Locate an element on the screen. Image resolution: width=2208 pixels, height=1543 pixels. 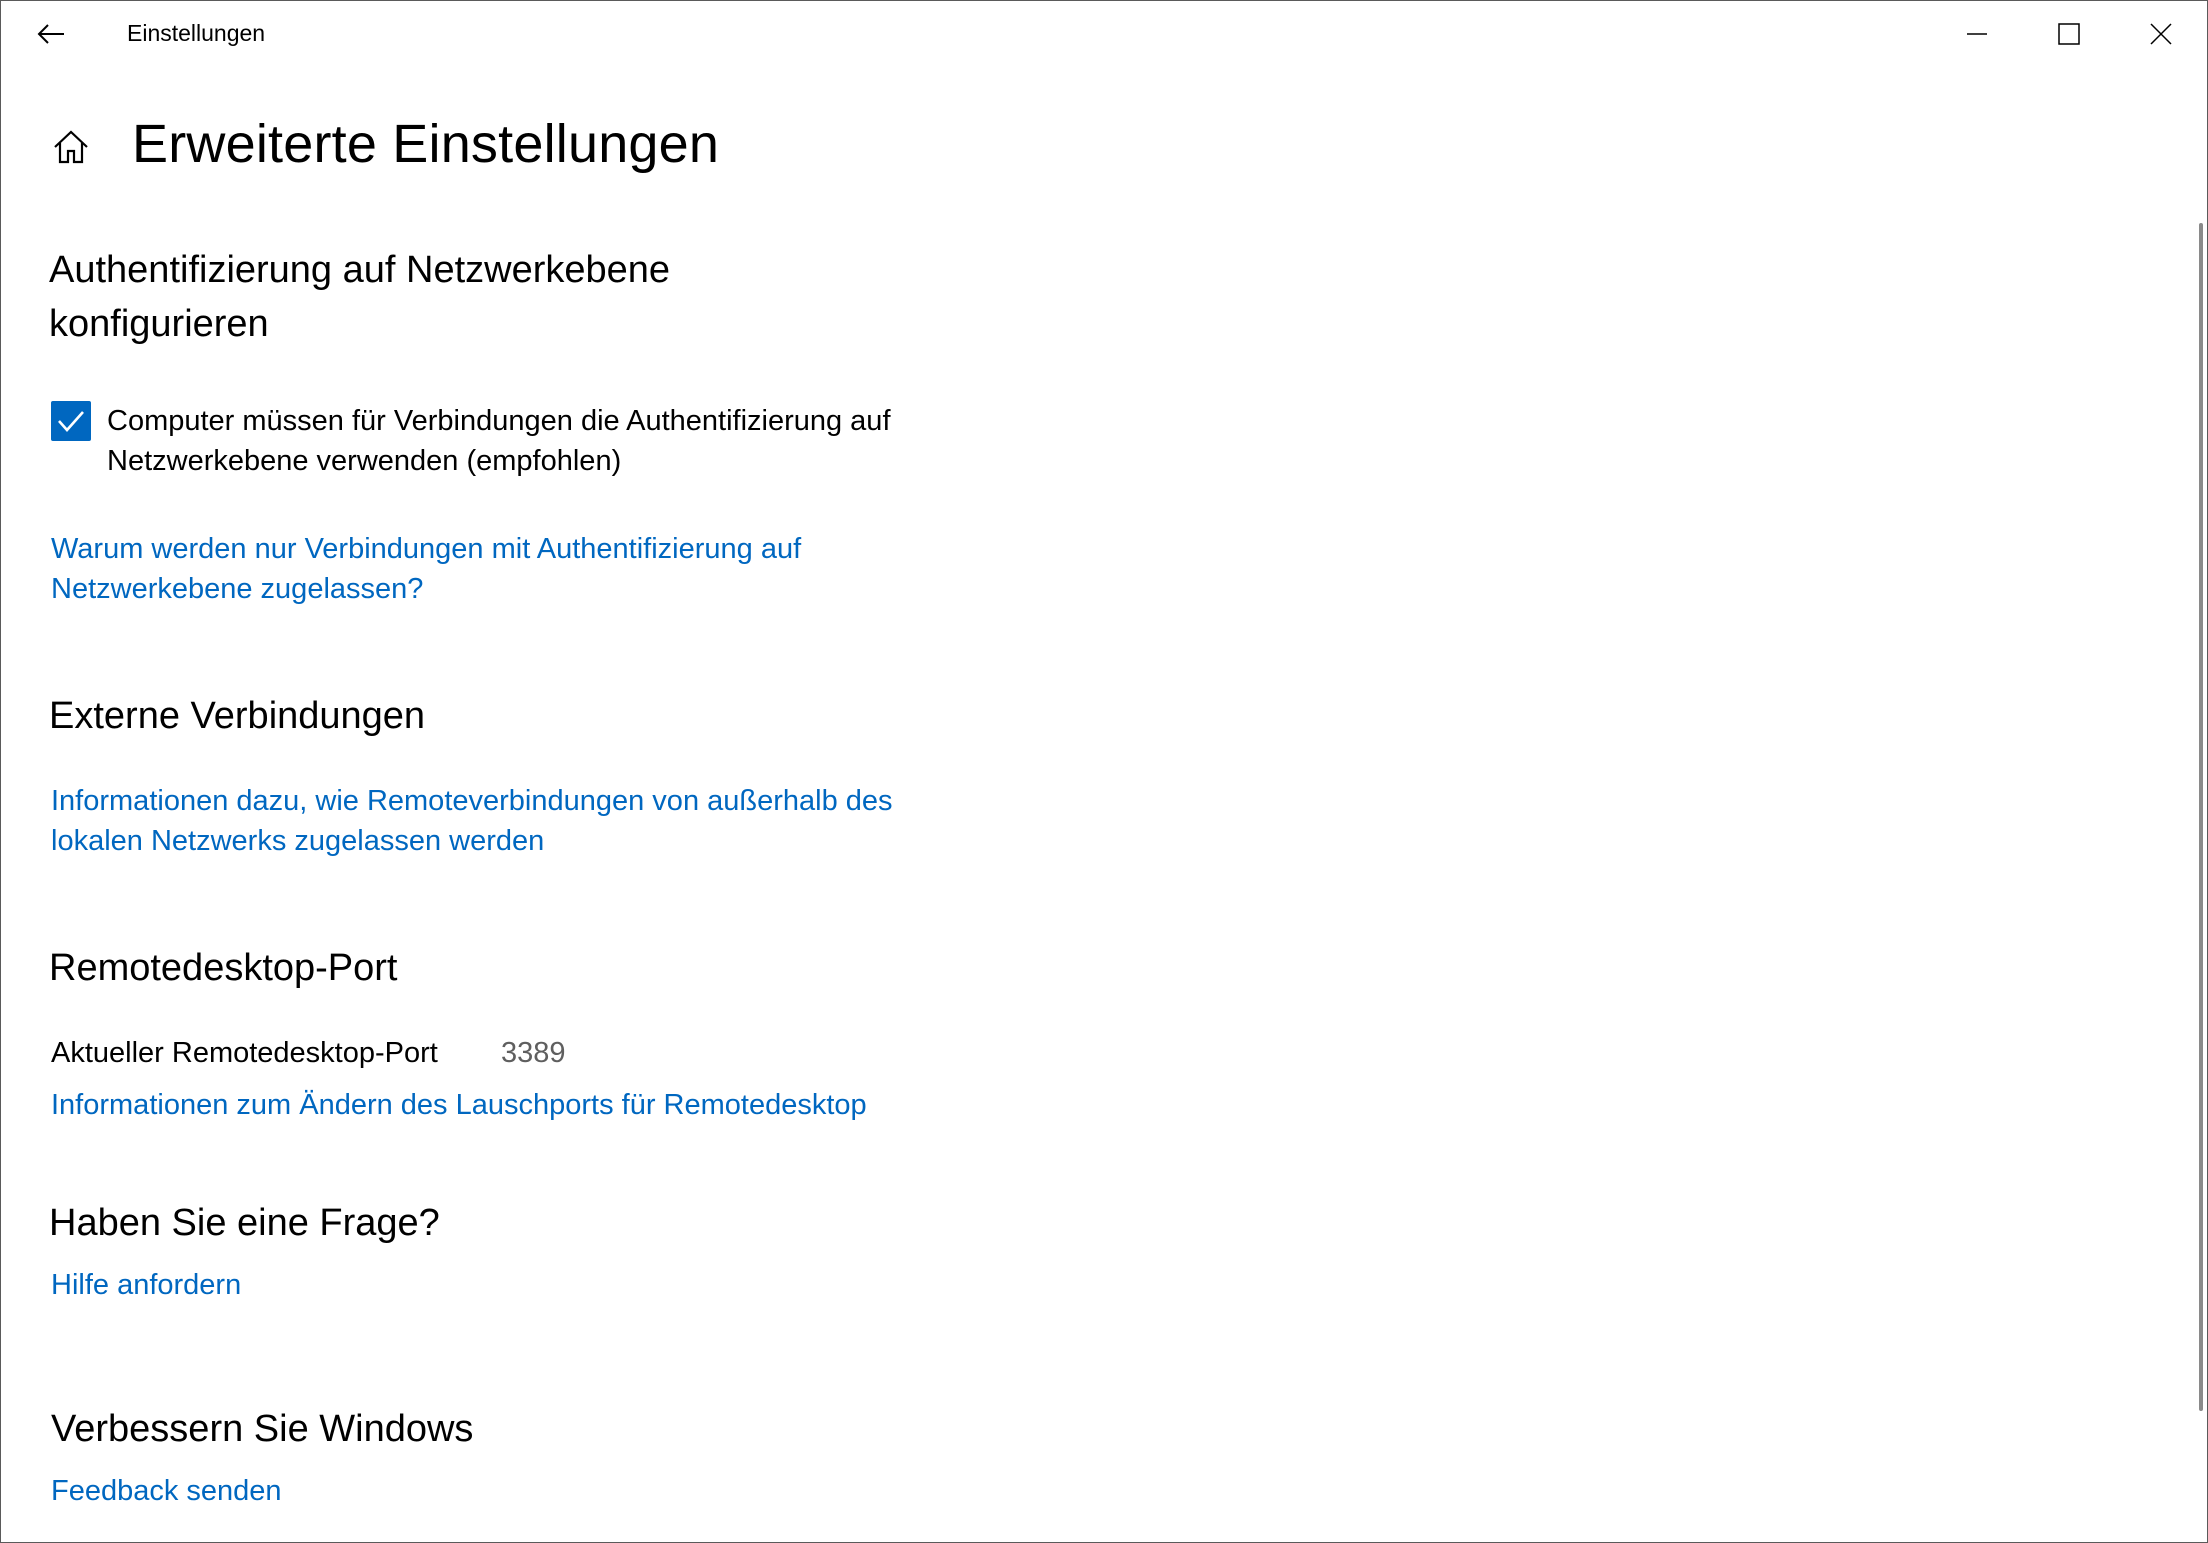
maximize-button is located at coordinates (2069, 34).